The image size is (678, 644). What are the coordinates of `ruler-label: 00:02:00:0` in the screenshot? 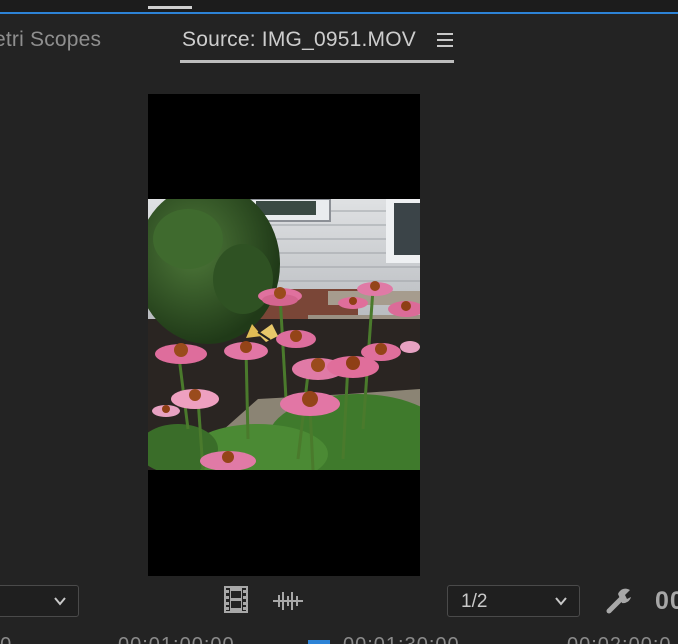 It's located at (619, 639).